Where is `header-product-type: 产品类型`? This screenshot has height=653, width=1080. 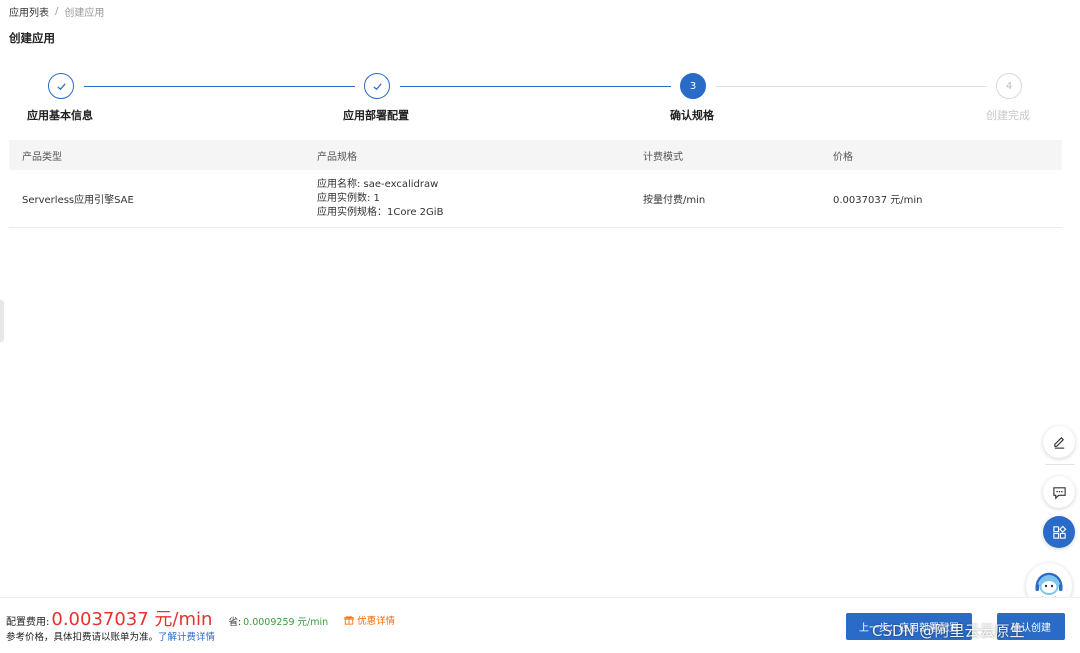 header-product-type: 产品类型 is located at coordinates (42, 157).